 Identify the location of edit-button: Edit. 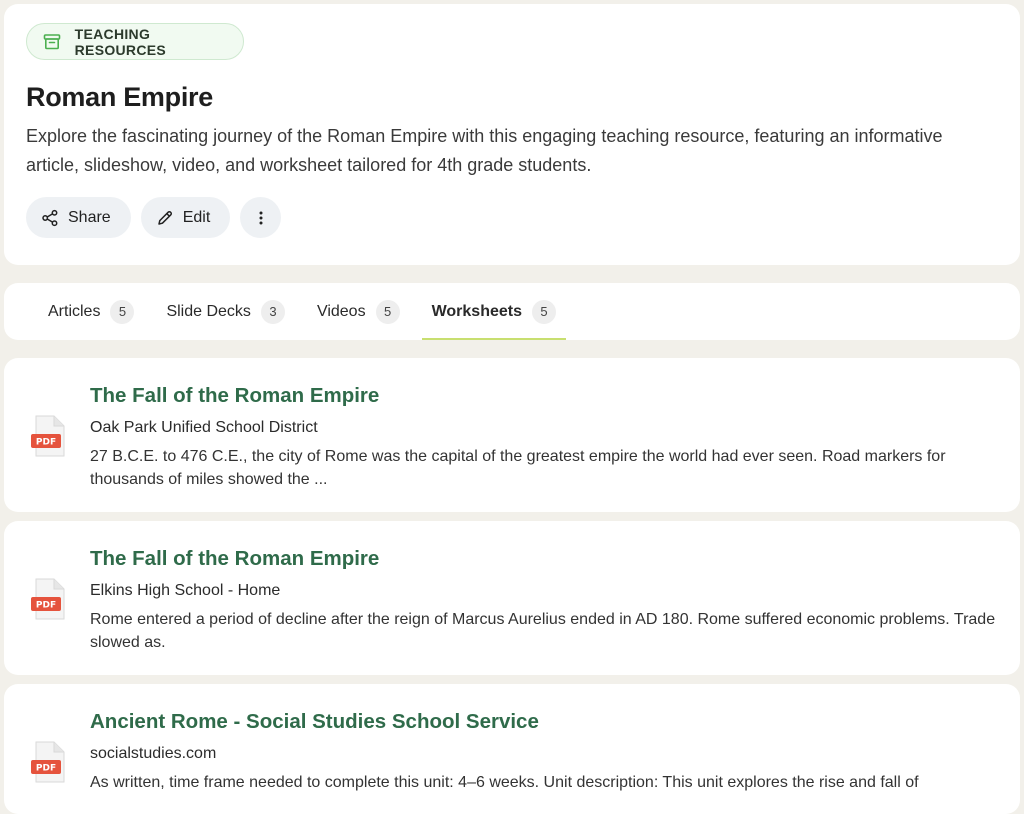
(185, 217).